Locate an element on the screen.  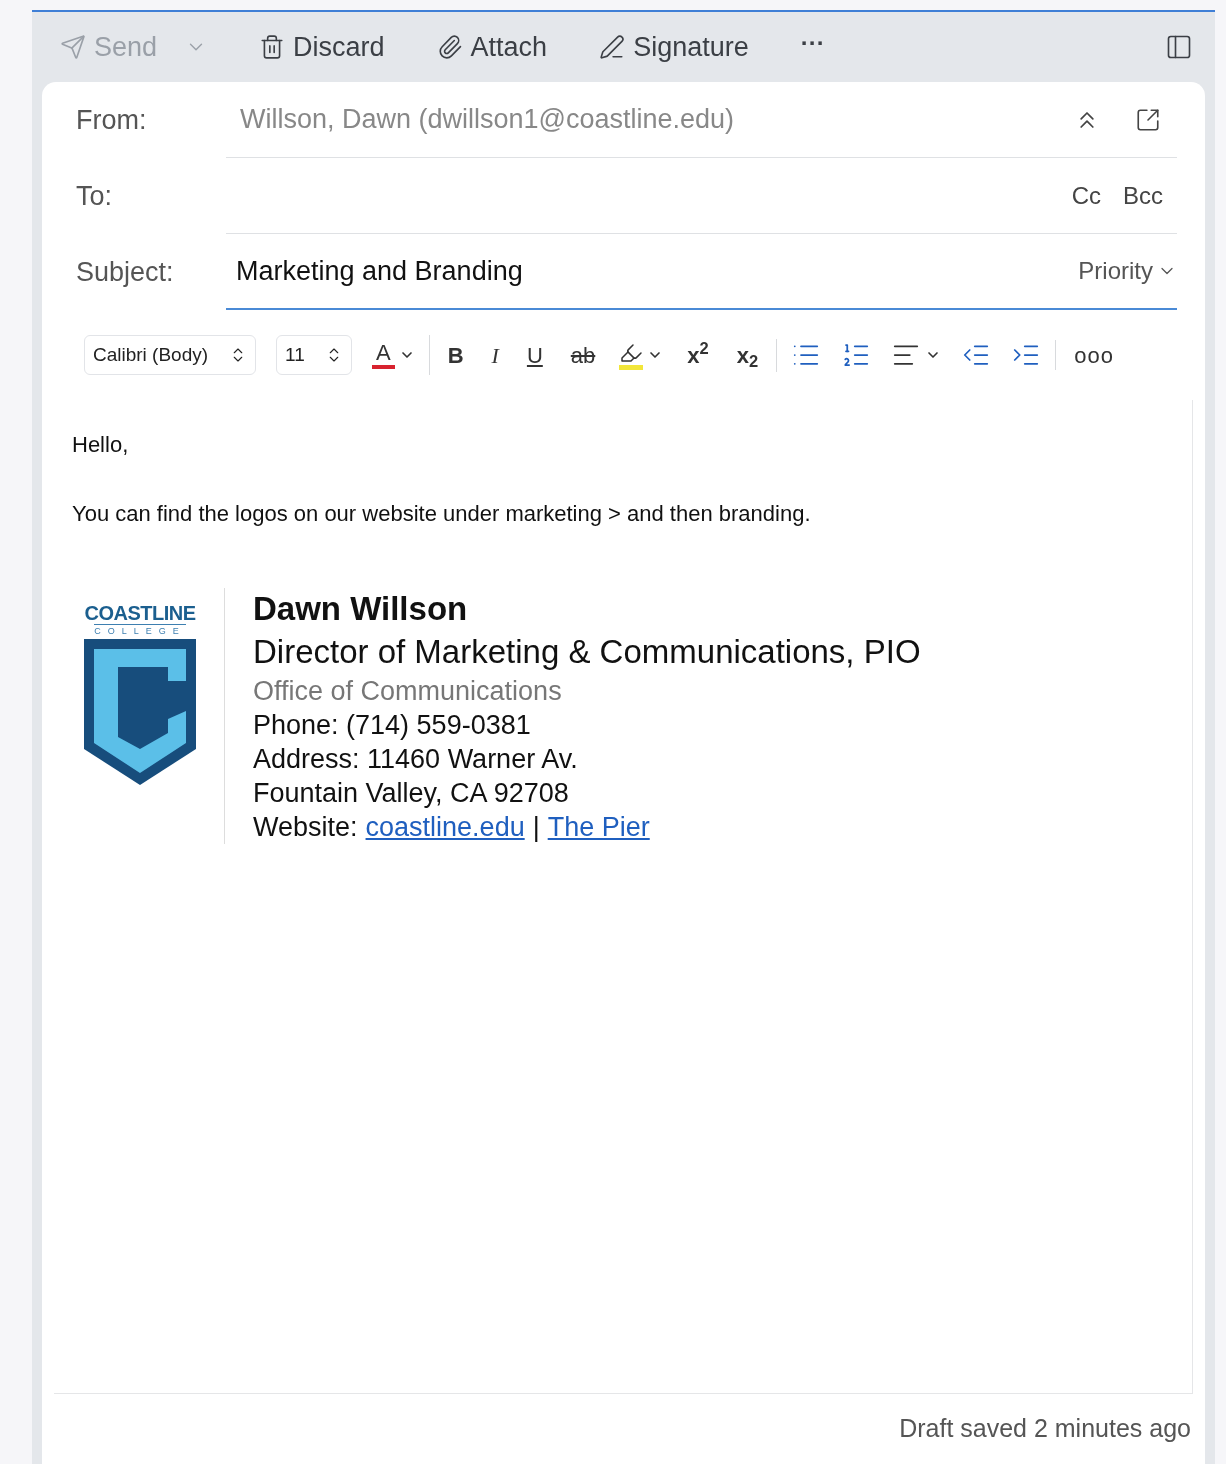
font-size-select: 11 is located at coordinates (314, 355).